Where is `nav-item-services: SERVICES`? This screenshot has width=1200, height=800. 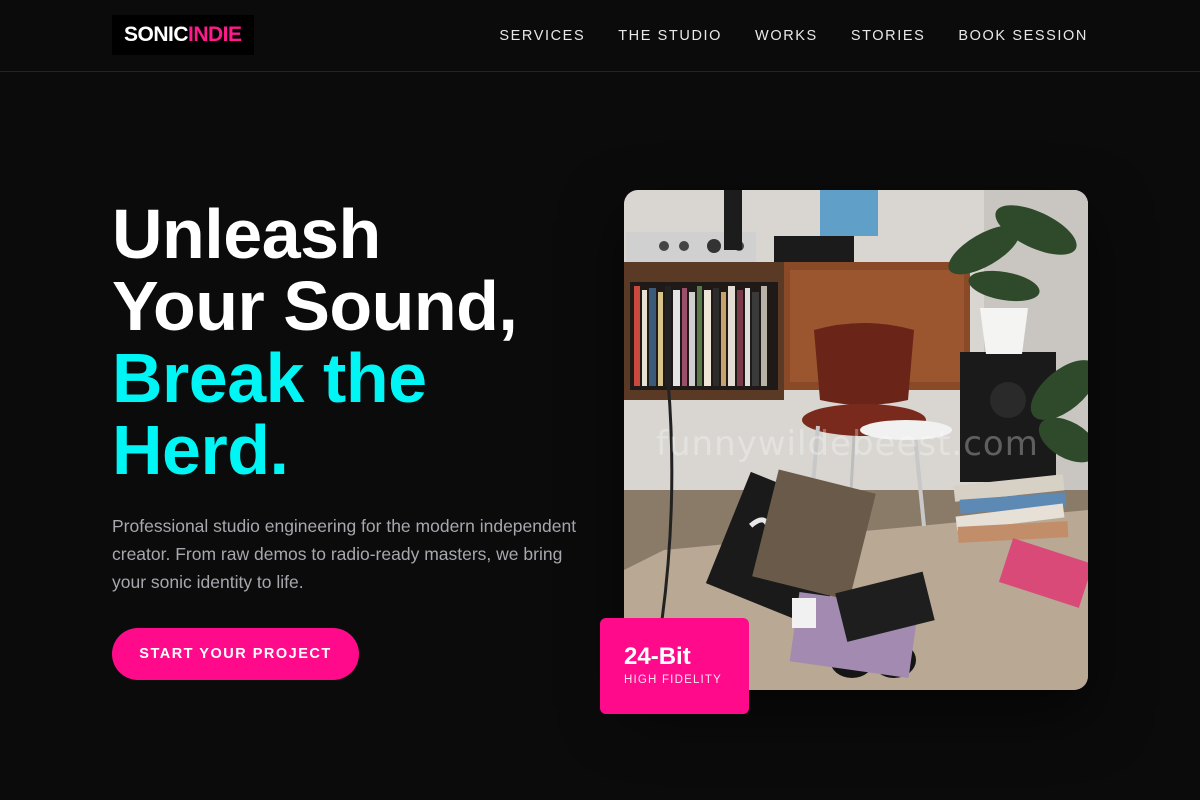
nav-item-services: SERVICES is located at coordinates (542, 36).